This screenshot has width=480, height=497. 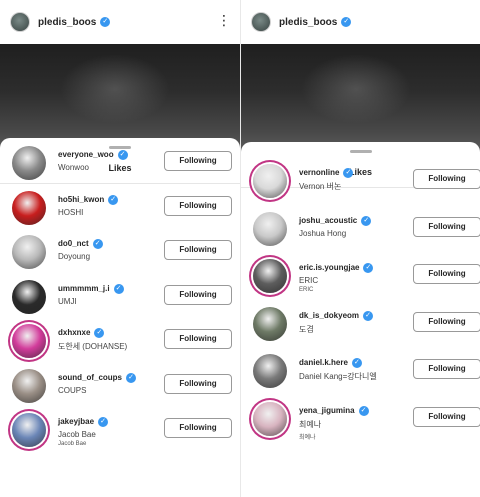 What do you see at coordinates (120, 166) in the screenshot?
I see `list-item: everyone_woo ✓ Wonwoo Following` at bounding box center [120, 166].